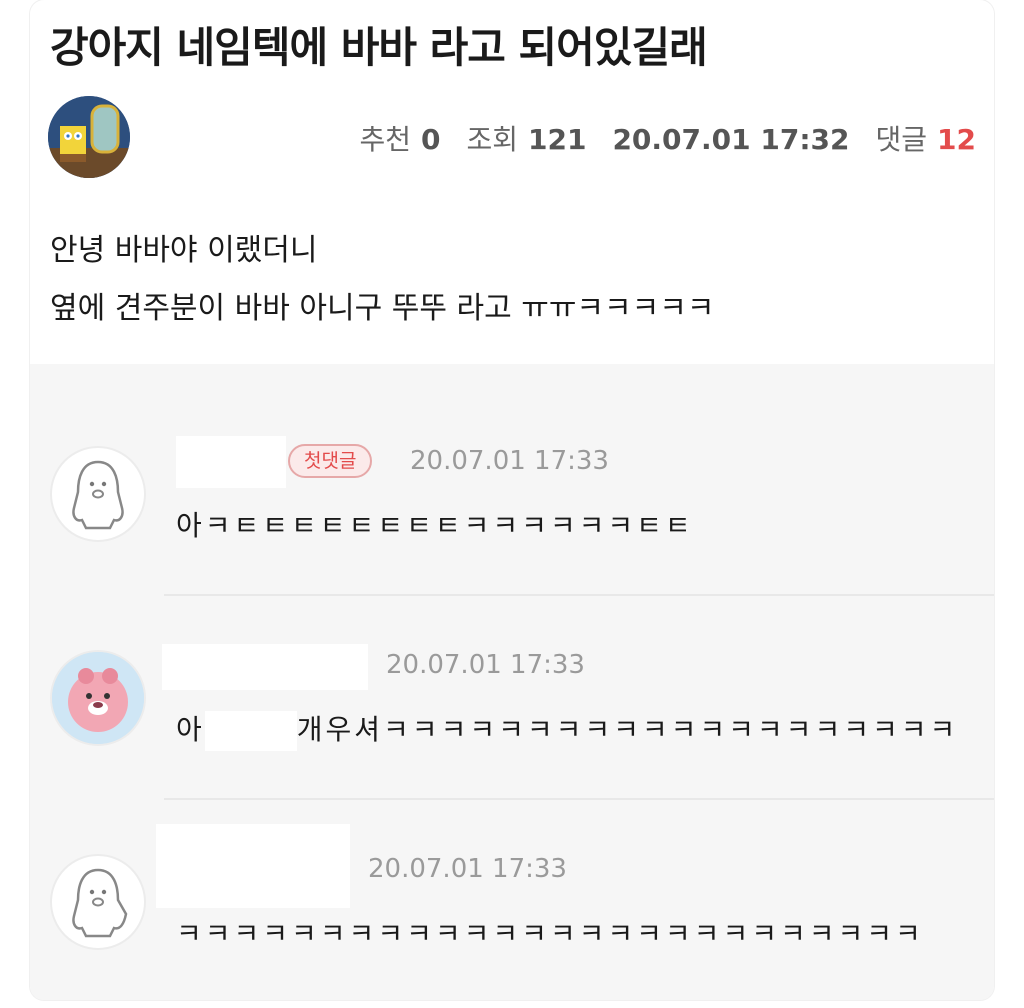 The width and height of the screenshot is (1024, 1008). I want to click on recommend-count: 추천 0, so click(399, 138).